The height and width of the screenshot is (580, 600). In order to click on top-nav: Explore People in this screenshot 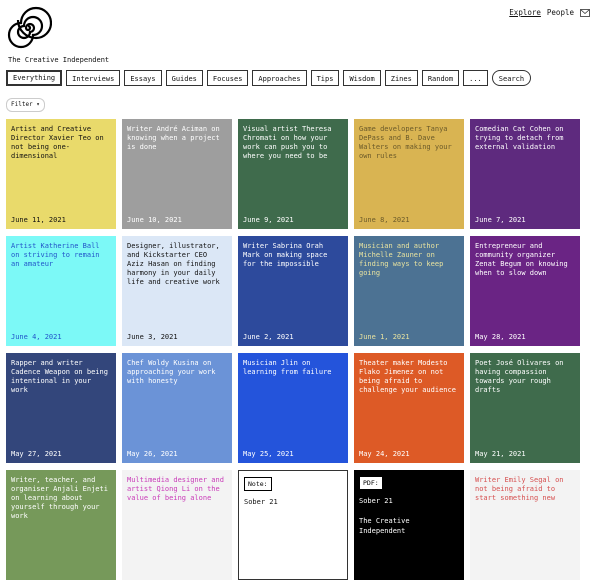, I will do `click(549, 12)`.